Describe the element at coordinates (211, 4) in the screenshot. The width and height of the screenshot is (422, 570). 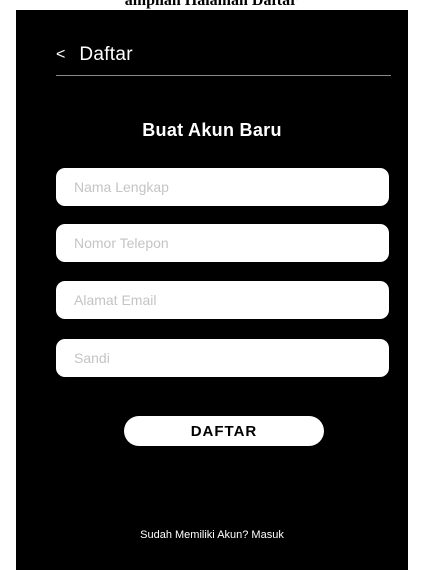
I see `page-caption: ampilan Halaman Daftar` at that location.